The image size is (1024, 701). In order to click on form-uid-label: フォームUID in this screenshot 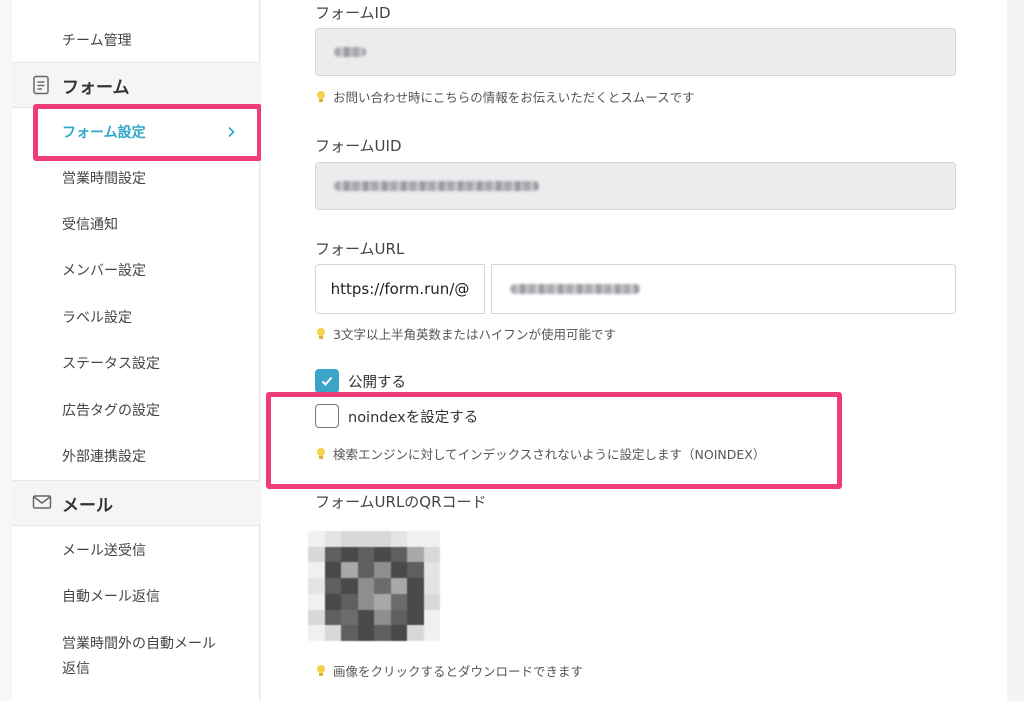, I will do `click(358, 146)`.